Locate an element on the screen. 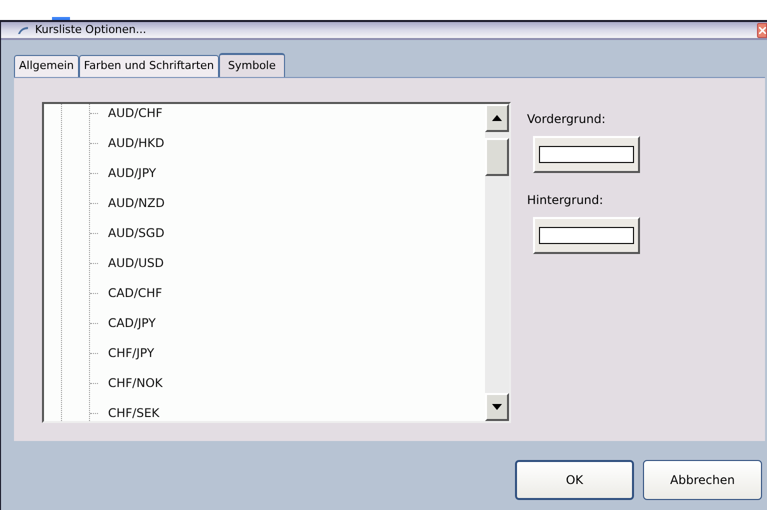 The width and height of the screenshot is (767, 510). down-arrow-icon is located at coordinates (497, 407).